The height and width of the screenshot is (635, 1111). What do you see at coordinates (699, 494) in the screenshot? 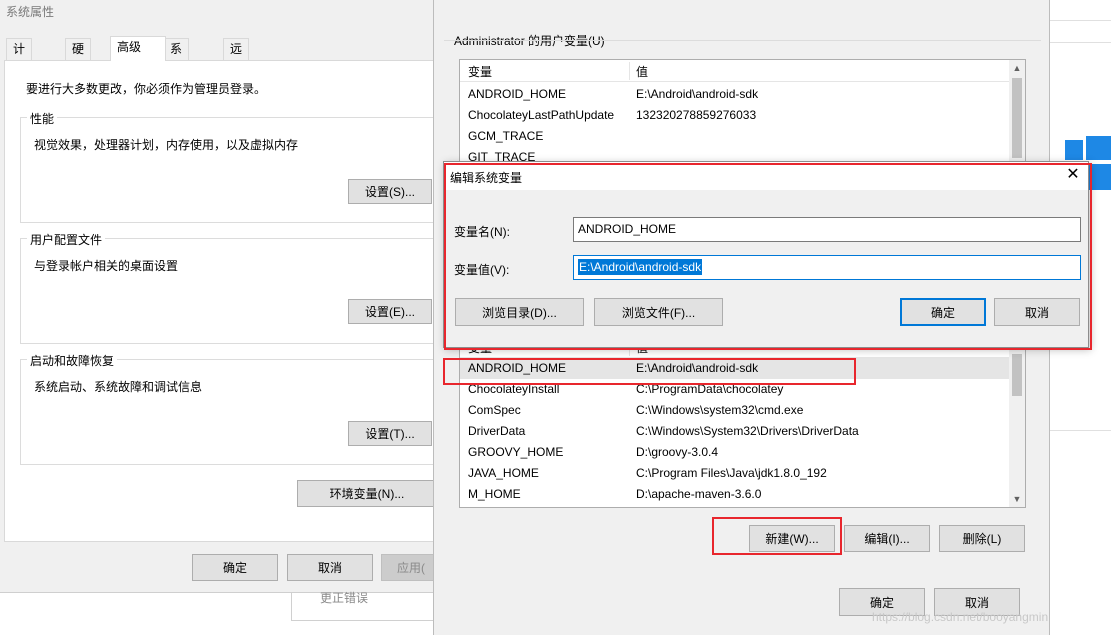
I see `variable-value: D:\apache-maven-3.6.0` at bounding box center [699, 494].